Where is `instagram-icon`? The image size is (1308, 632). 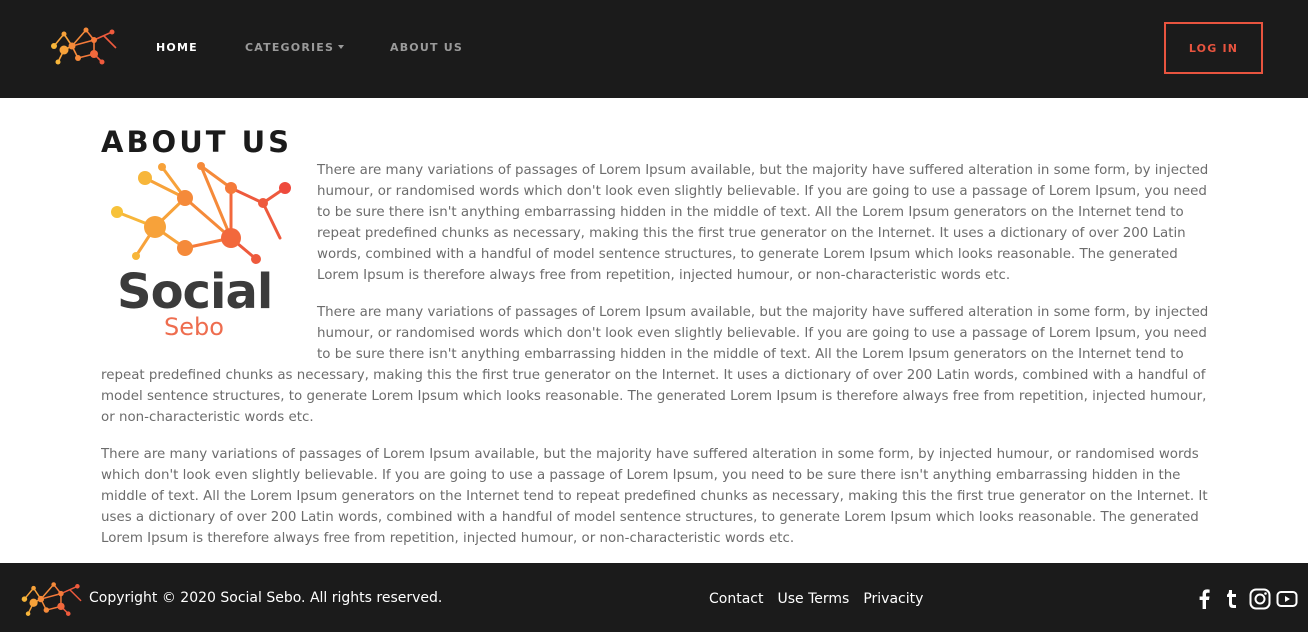 instagram-icon is located at coordinates (1260, 599).